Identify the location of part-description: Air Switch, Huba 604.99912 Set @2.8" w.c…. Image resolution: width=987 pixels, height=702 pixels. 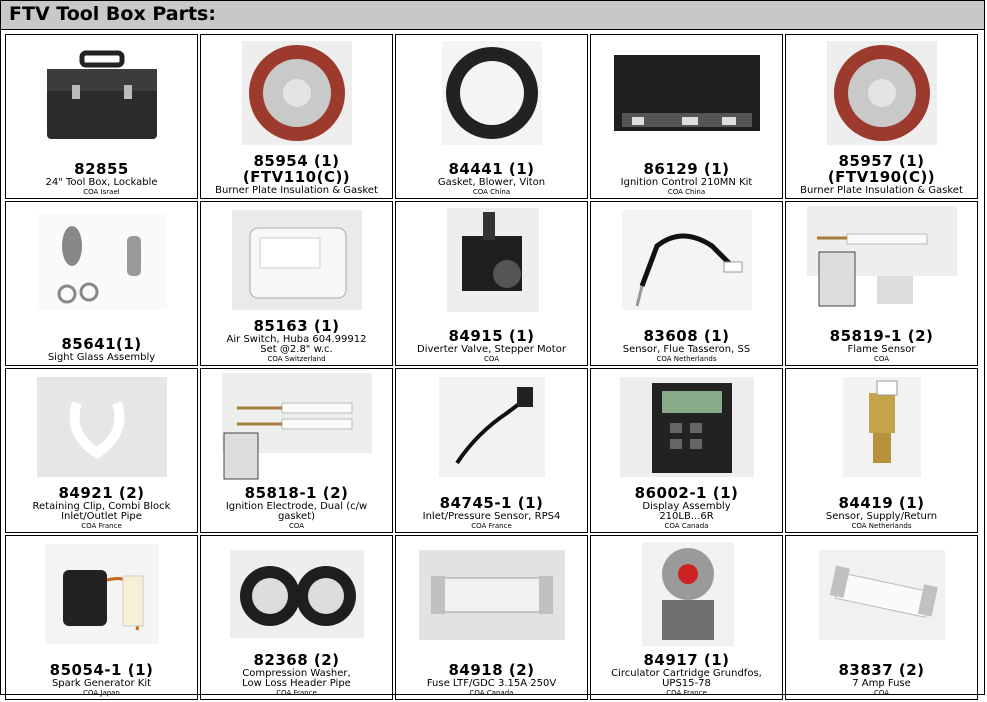
(296, 344).